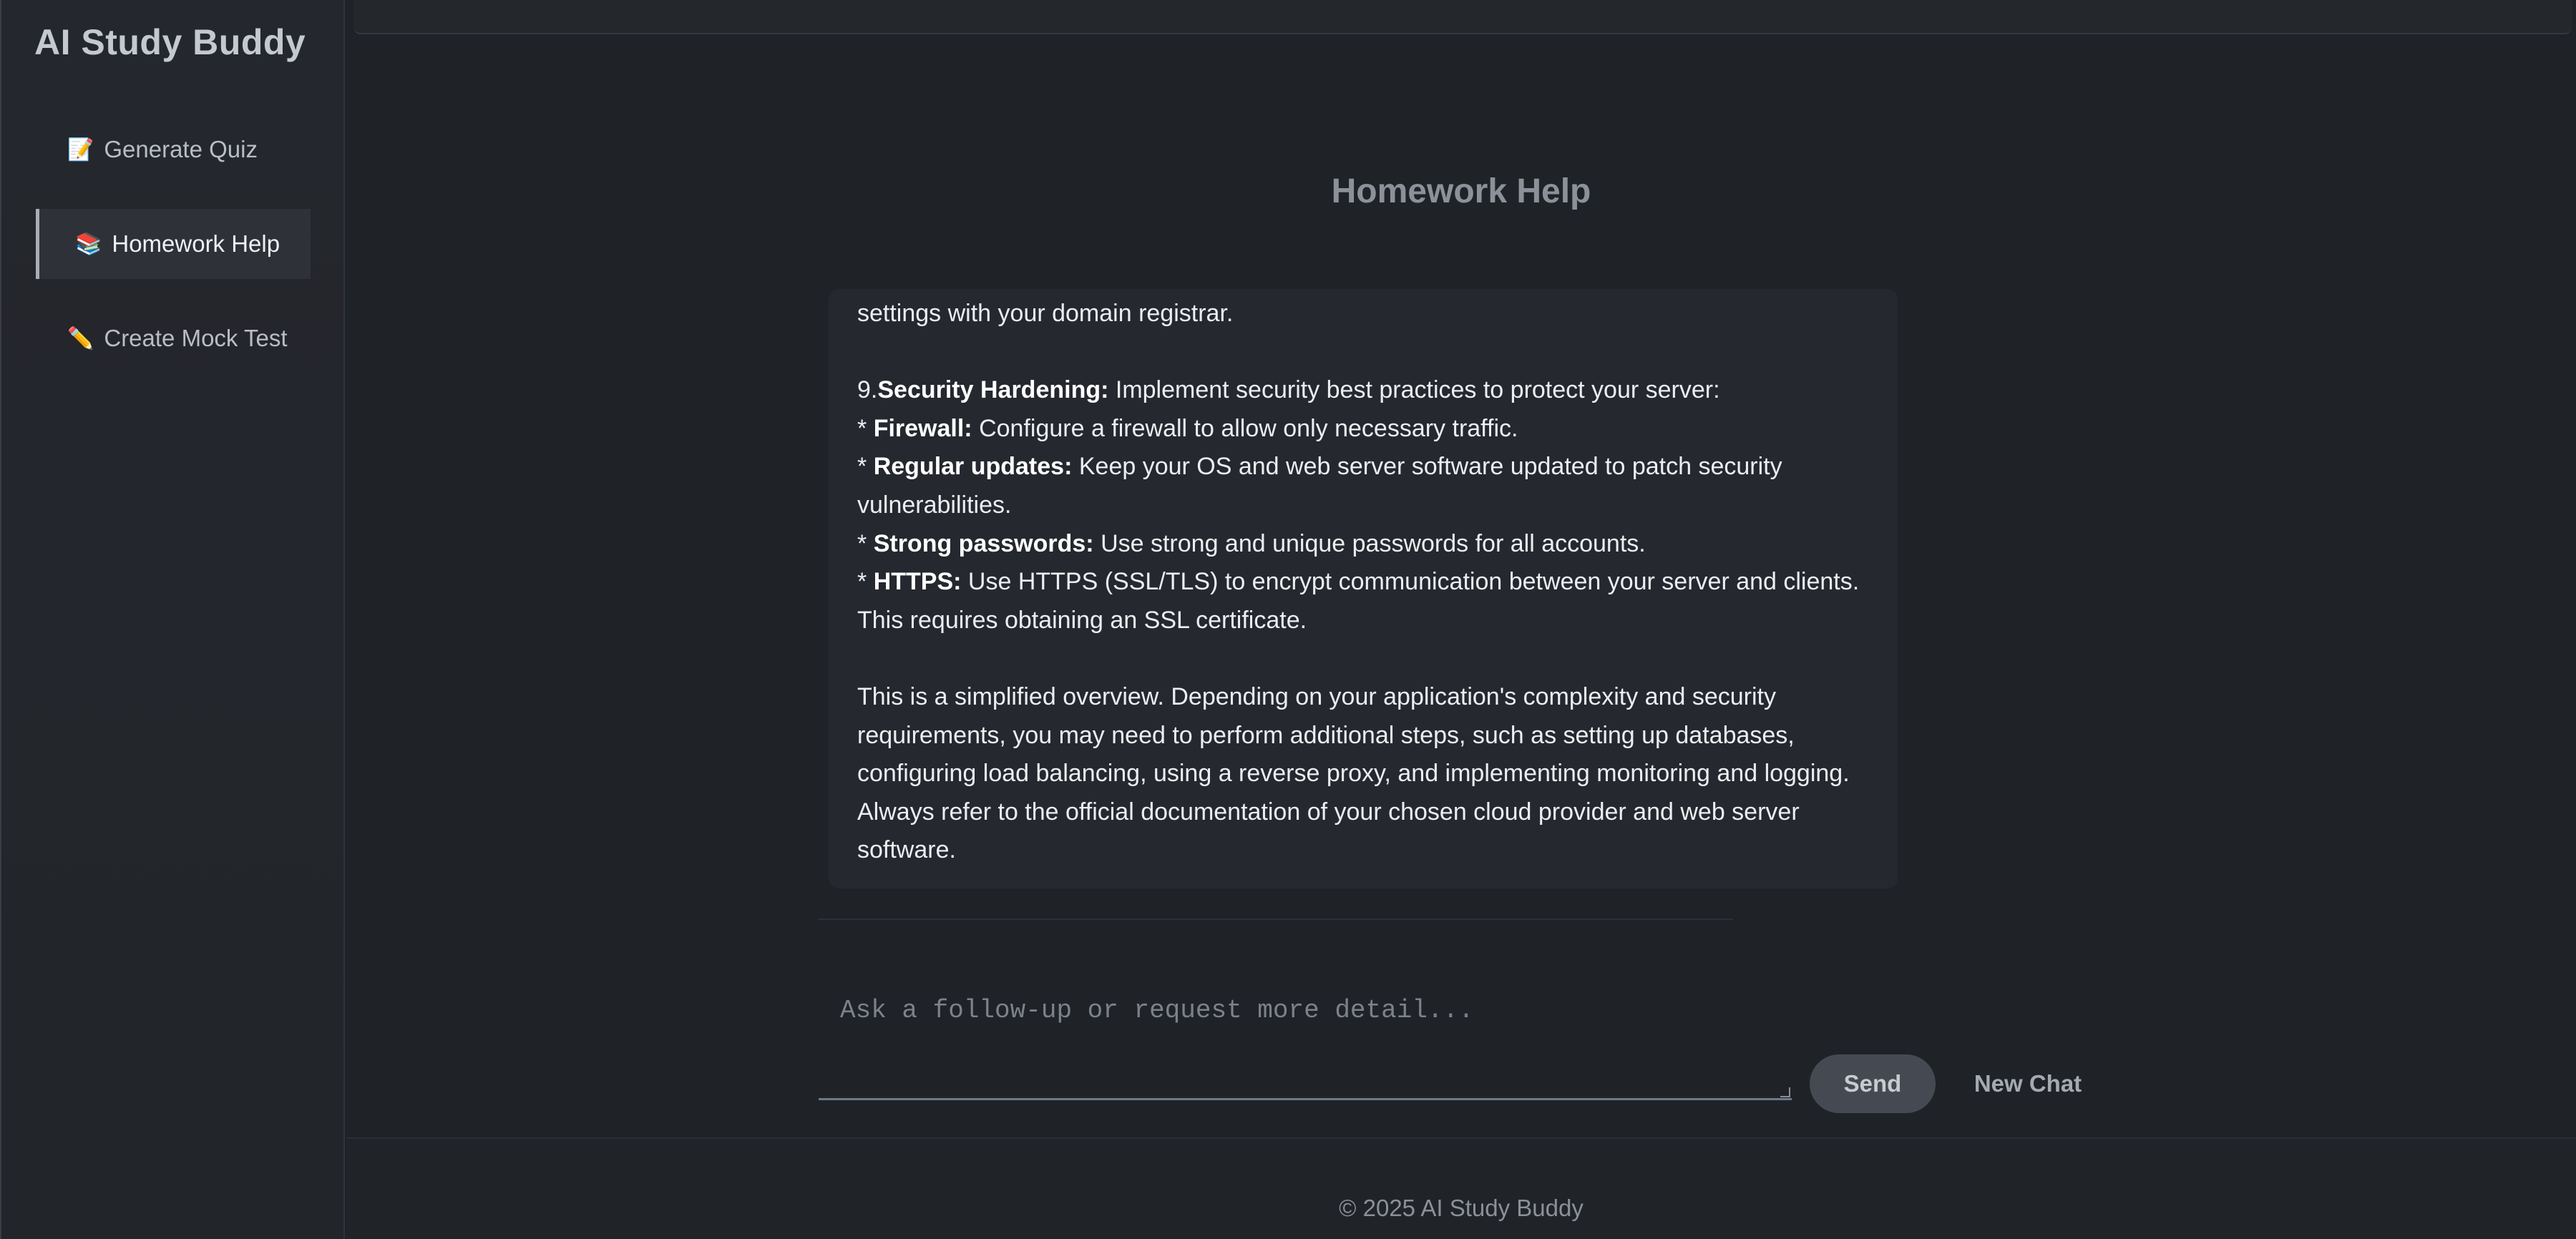 The height and width of the screenshot is (1239, 2576). I want to click on new-chat-button: New Chat, so click(2027, 1083).